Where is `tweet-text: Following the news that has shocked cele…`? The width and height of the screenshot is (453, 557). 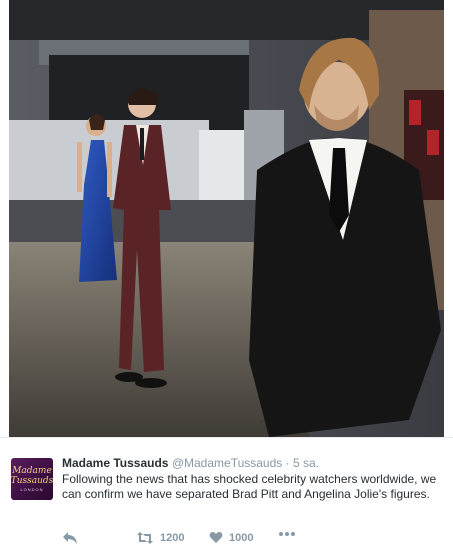 tweet-text: Following the news that has shocked cele… is located at coordinates (249, 486).